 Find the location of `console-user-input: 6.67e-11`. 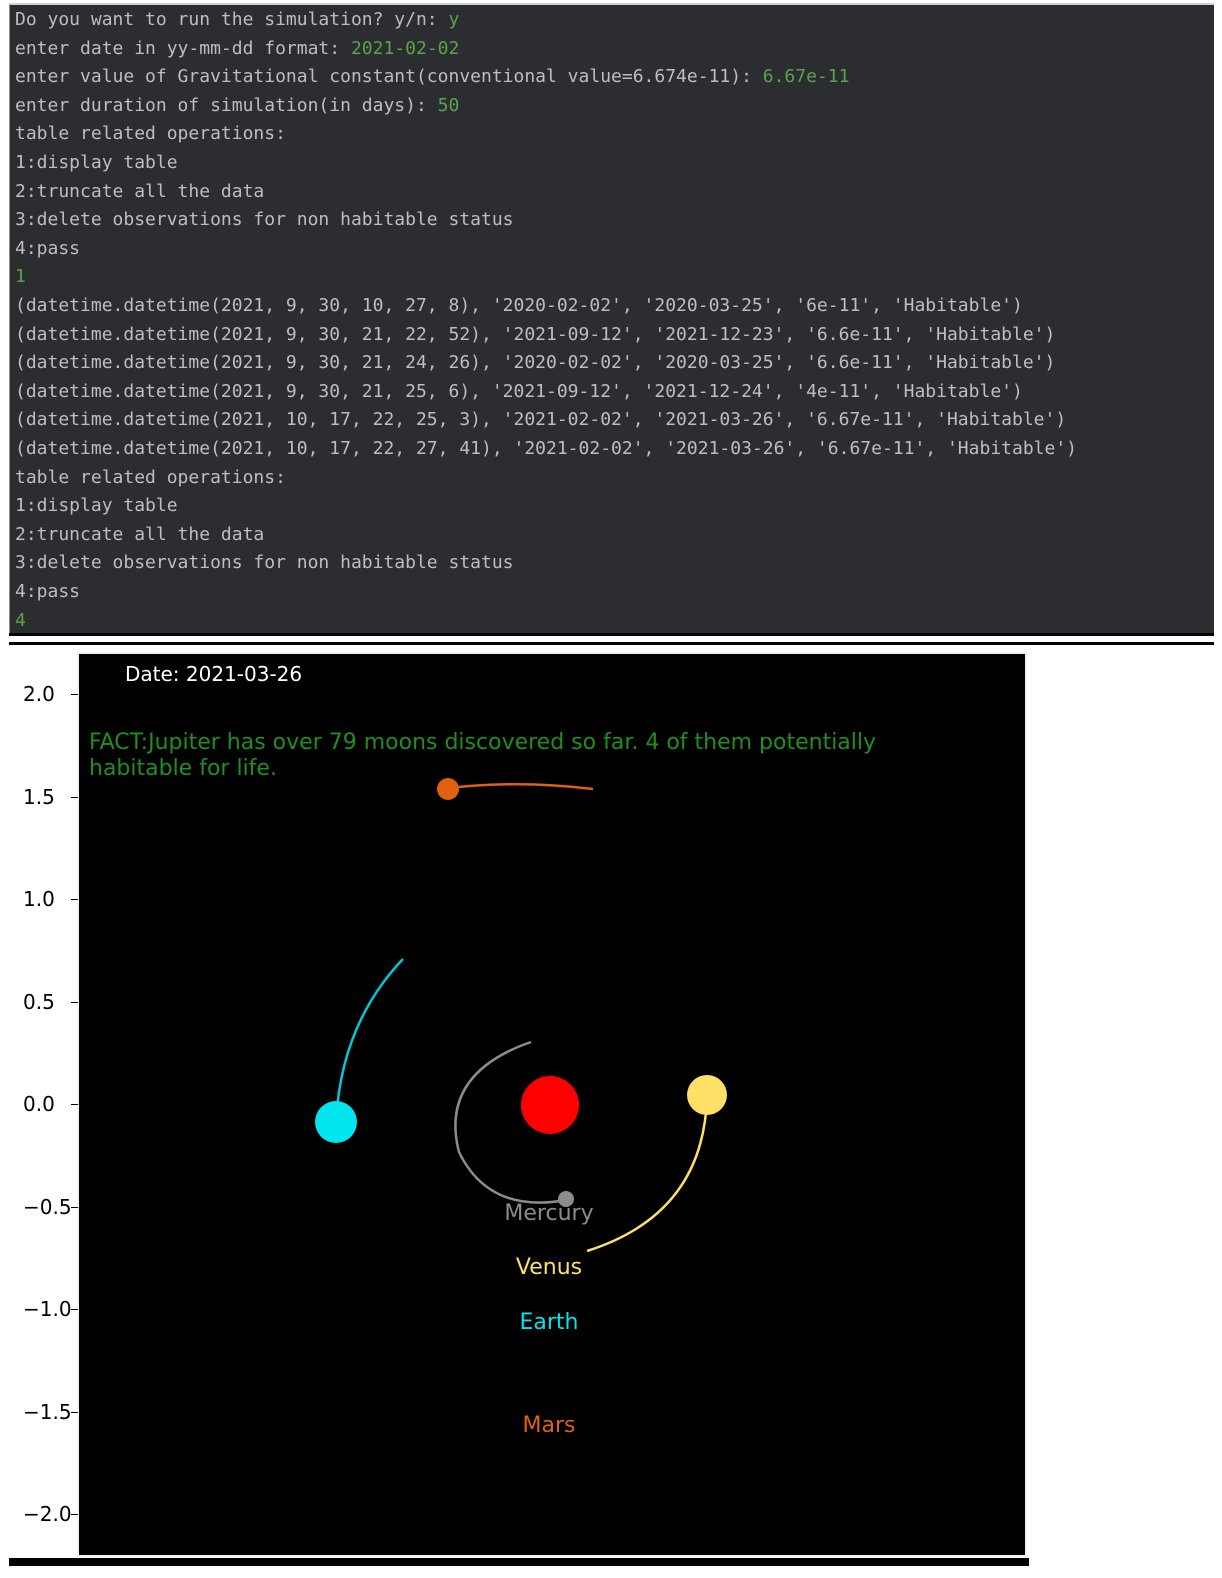

console-user-input: 6.67e-11 is located at coordinates (806, 77).